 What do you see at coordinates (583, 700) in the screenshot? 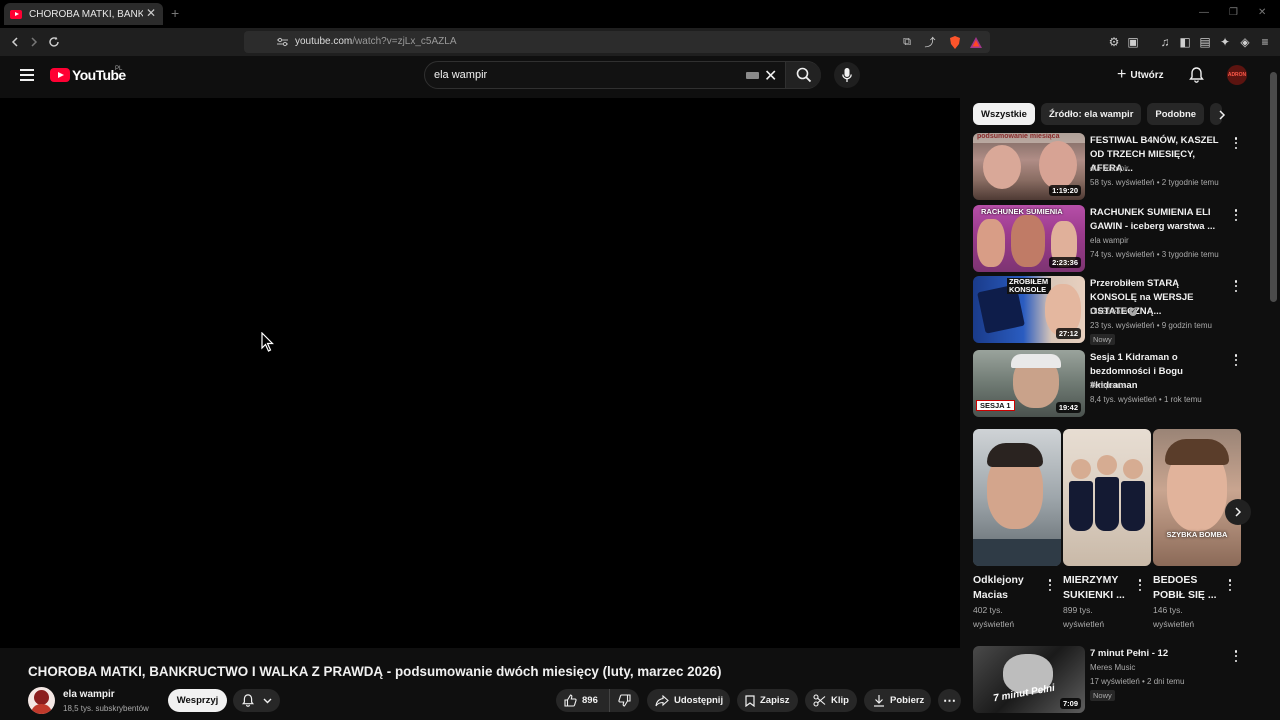
I see `like-button: 896` at bounding box center [583, 700].